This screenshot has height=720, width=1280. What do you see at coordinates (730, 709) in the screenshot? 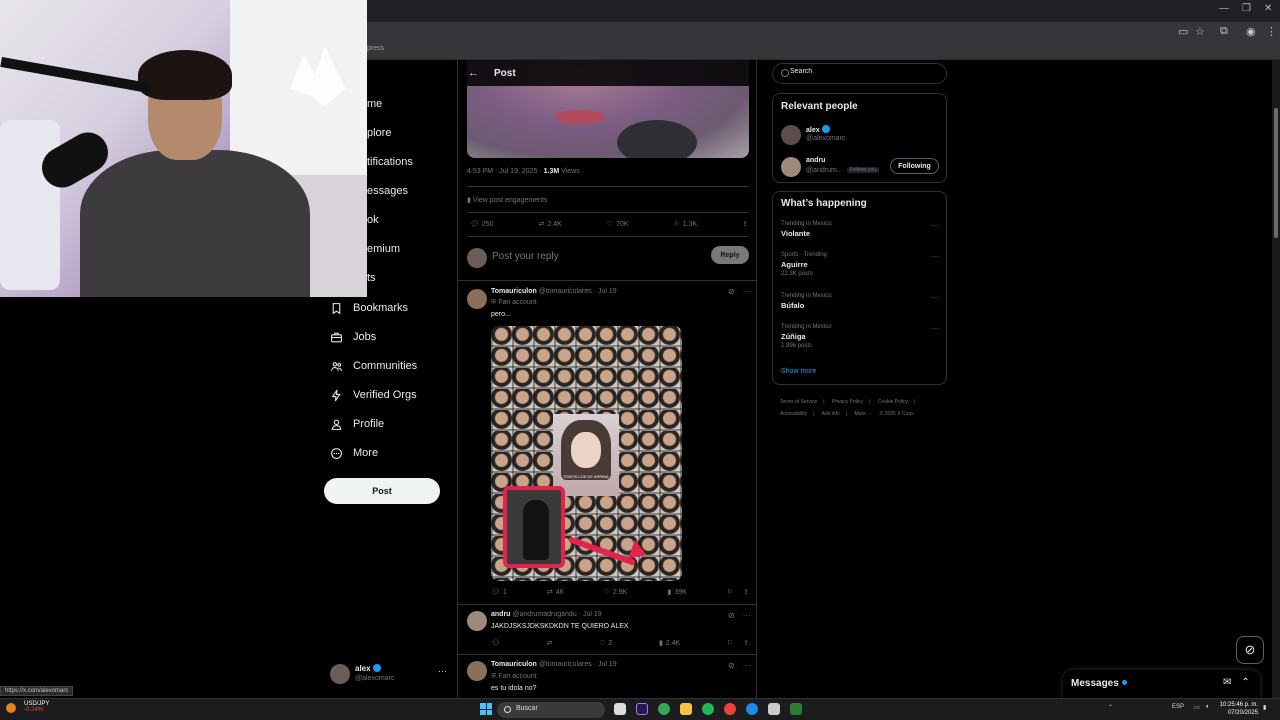
I see `chrome-alt-icon` at bounding box center [730, 709].